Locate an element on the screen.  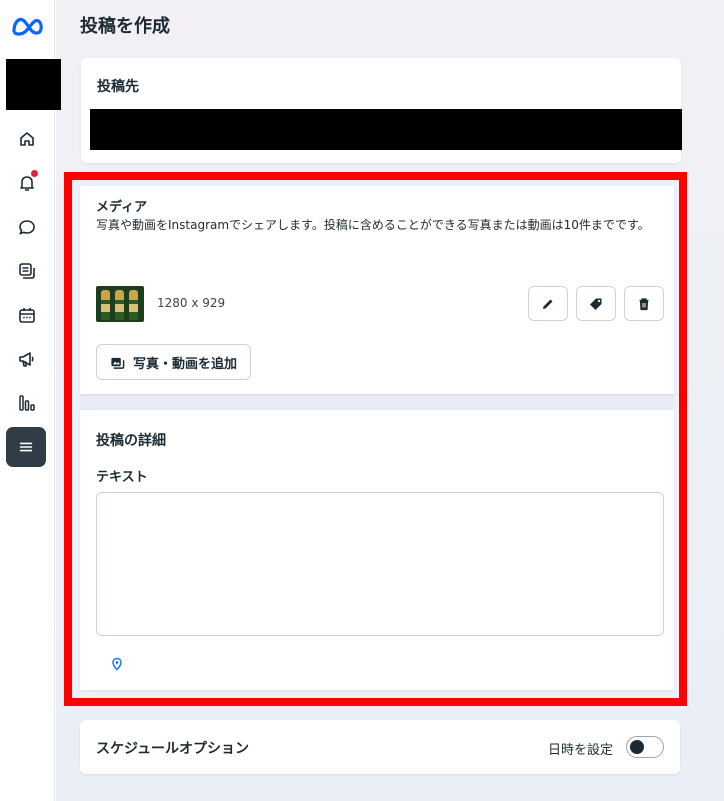
menu-icon is located at coordinates (26, 447).